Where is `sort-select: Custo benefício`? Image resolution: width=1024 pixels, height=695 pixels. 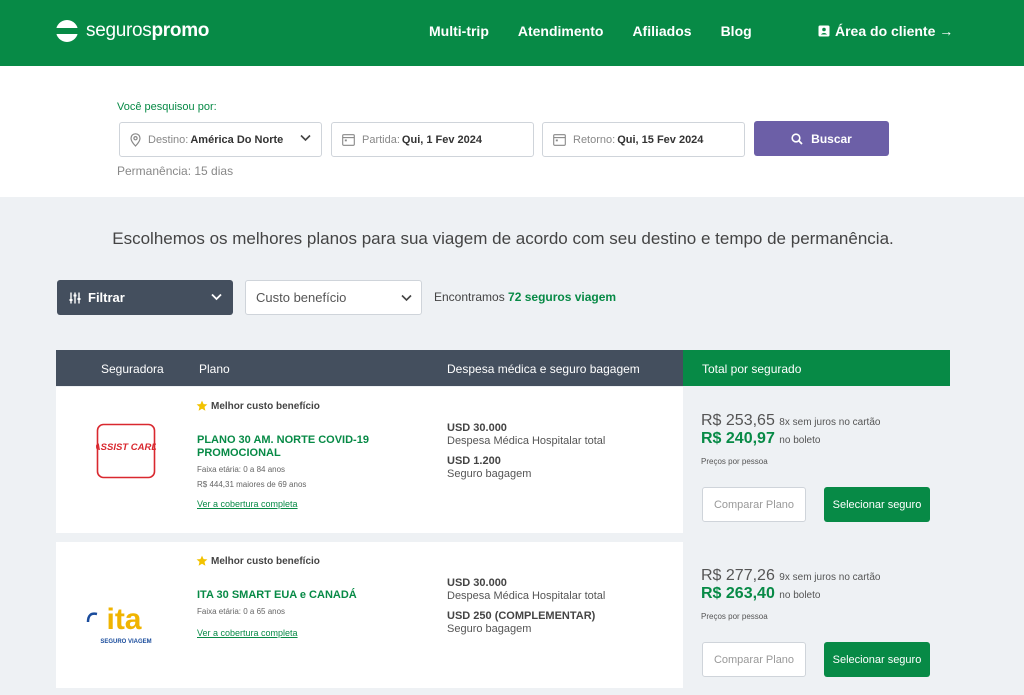
sort-select: Custo benefício is located at coordinates (333, 297).